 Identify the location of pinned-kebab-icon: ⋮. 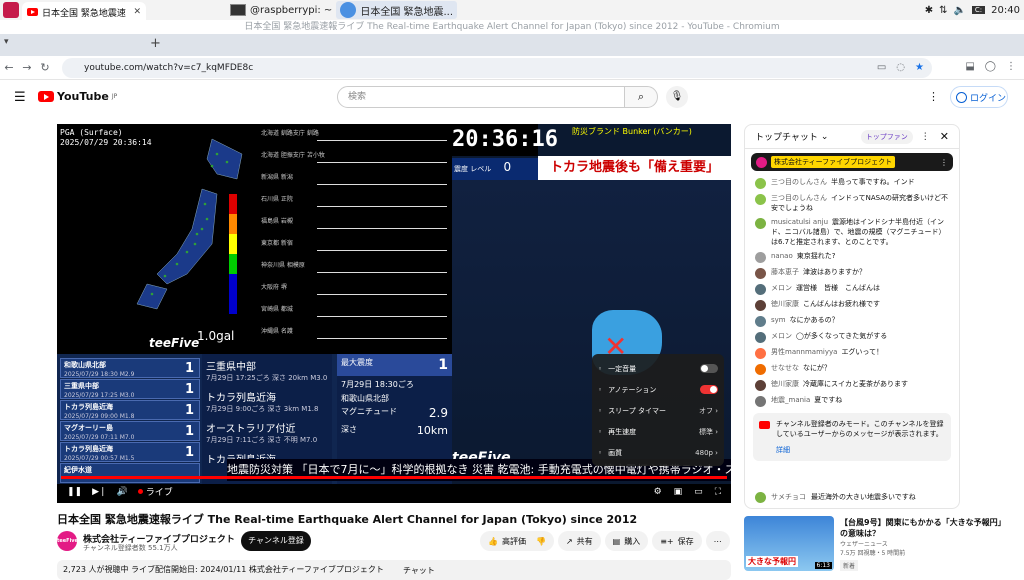
(944, 162).